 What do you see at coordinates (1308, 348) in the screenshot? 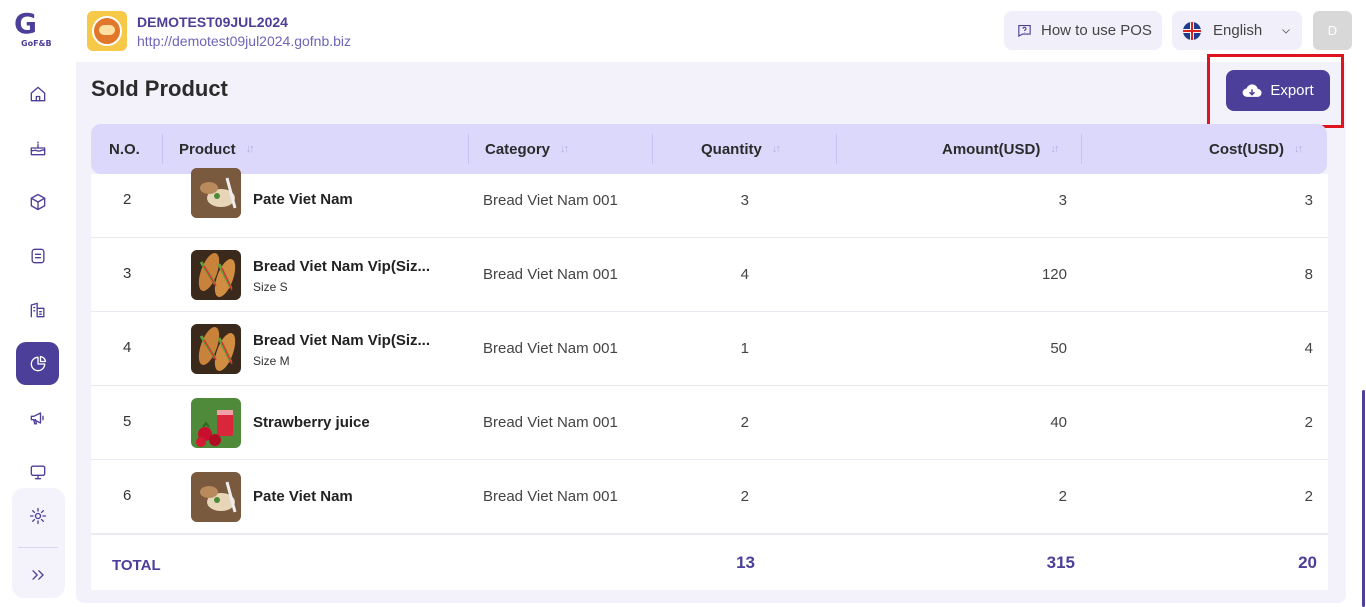
I see `cost-cell: 4` at bounding box center [1308, 348].